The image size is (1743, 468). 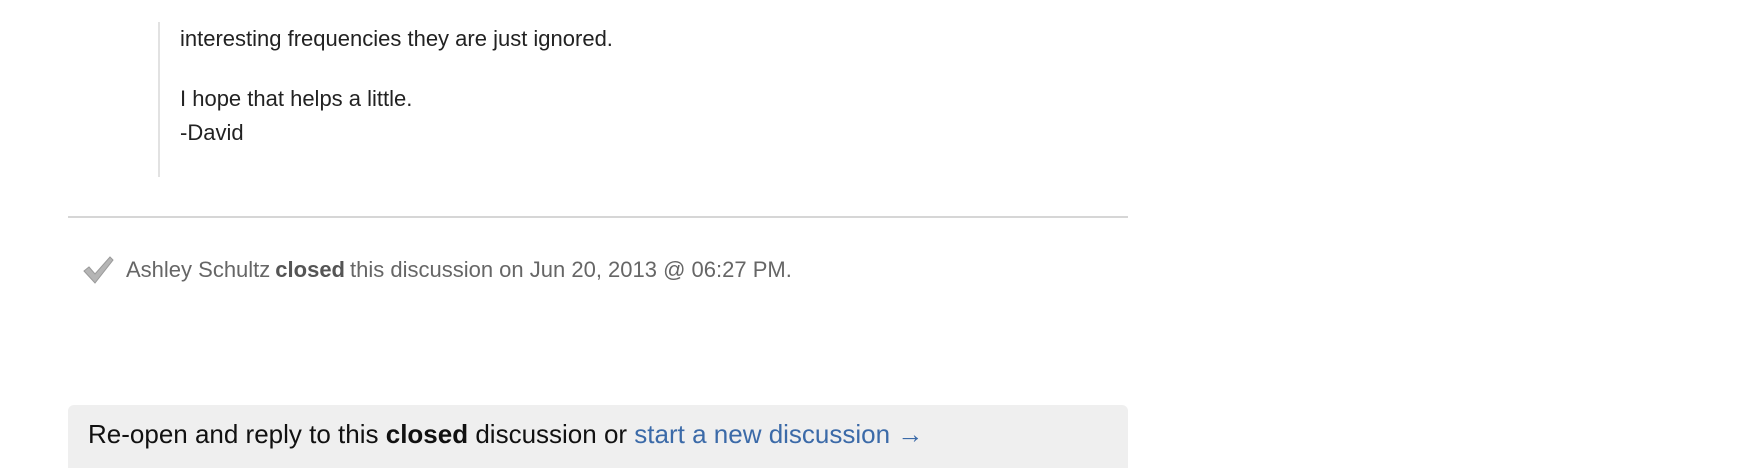 I want to click on reply-bar-text: Re-open and reply to this, so click(x=237, y=434).